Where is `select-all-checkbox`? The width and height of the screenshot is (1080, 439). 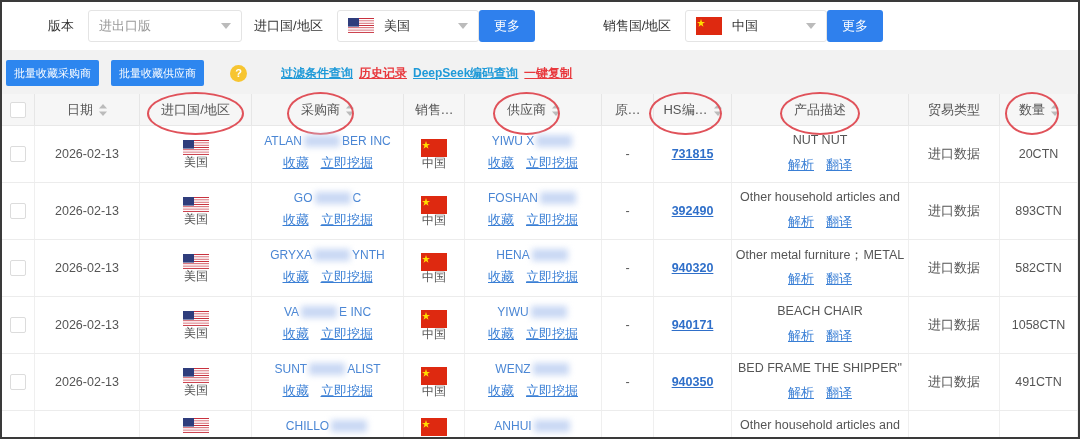 select-all-checkbox is located at coordinates (18, 109).